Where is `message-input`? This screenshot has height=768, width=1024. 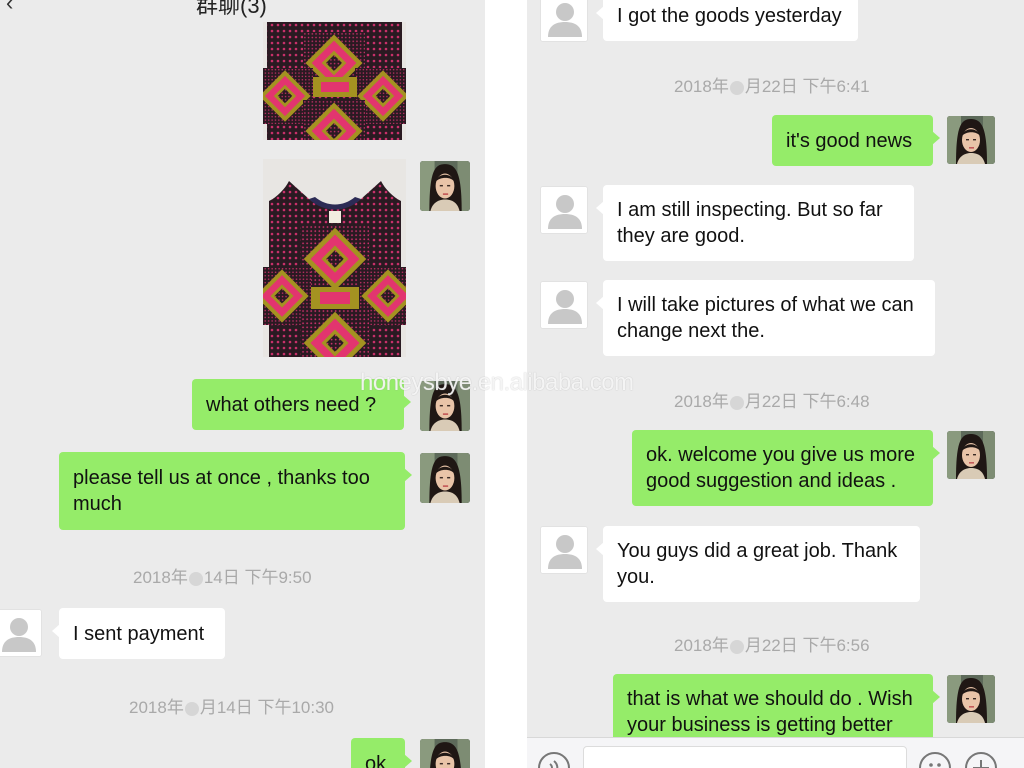
message-input is located at coordinates (745, 757).